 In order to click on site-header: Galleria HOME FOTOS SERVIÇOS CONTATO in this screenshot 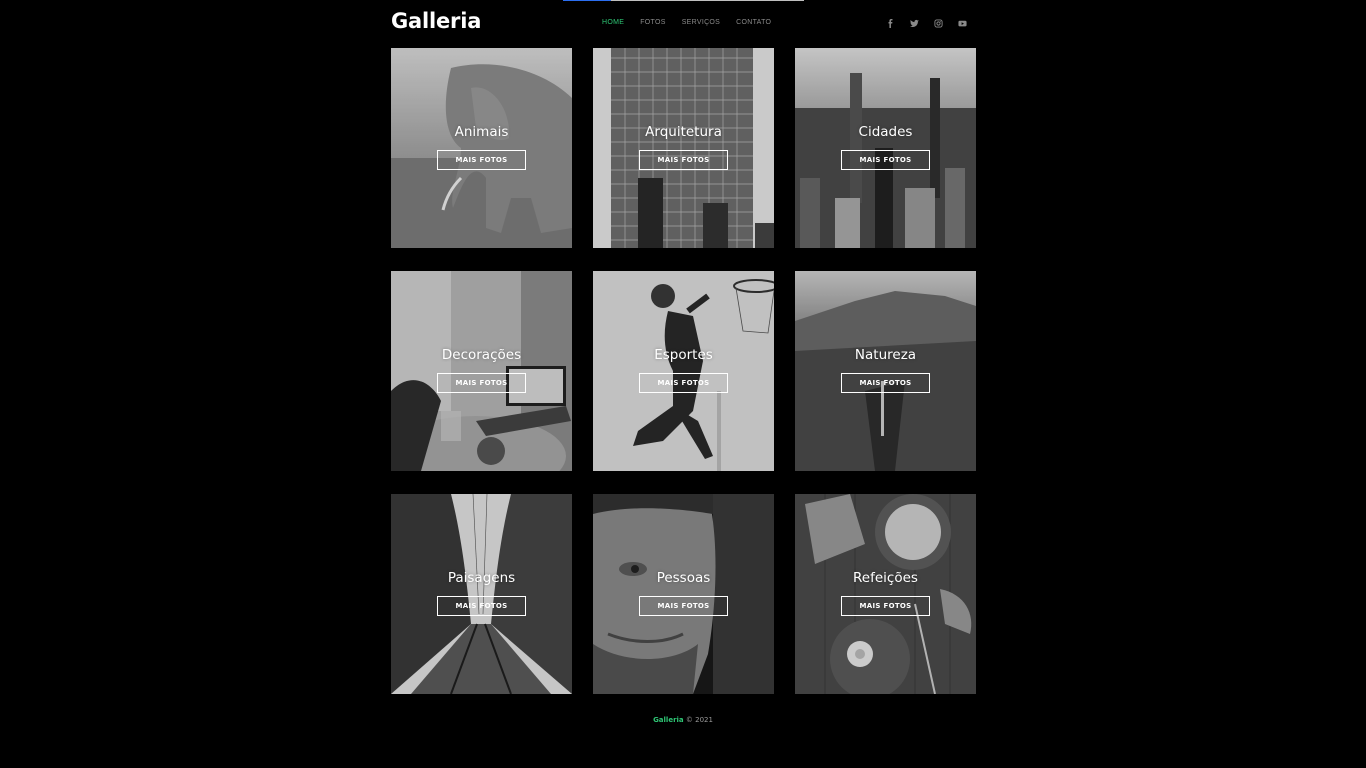, I will do `click(683, 24)`.